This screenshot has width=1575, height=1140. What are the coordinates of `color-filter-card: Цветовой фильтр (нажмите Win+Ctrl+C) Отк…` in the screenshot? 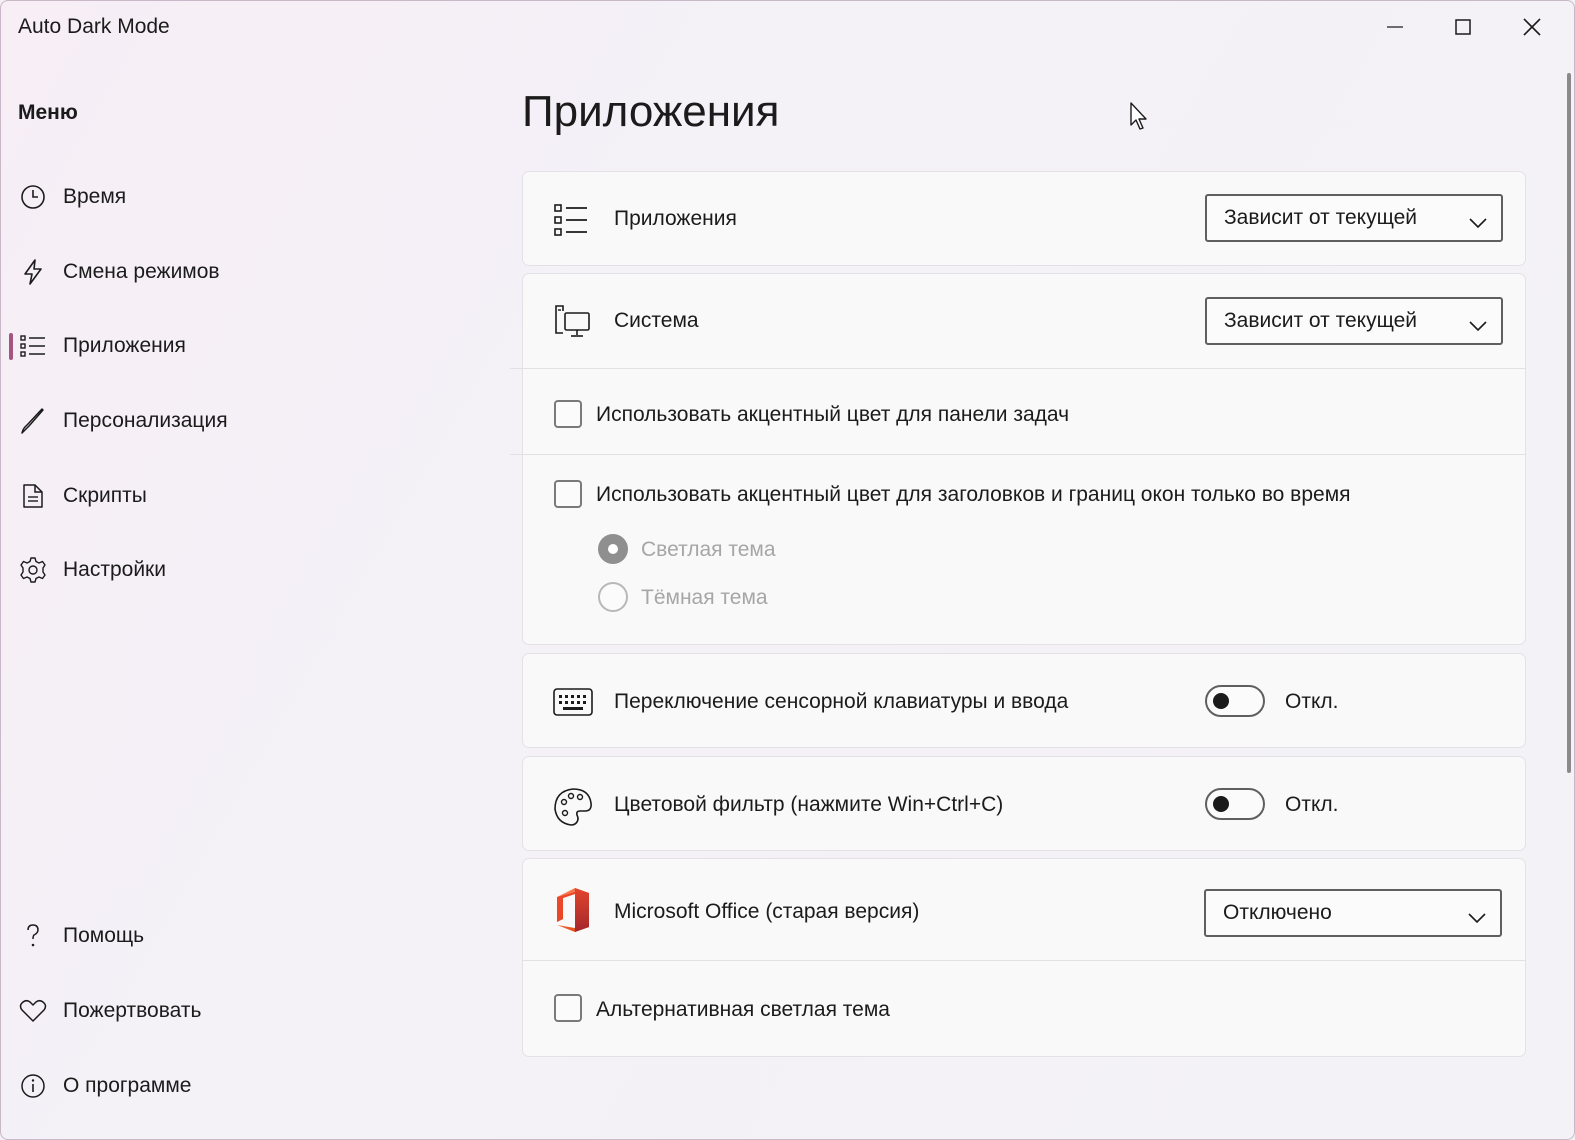 It's located at (1024, 803).